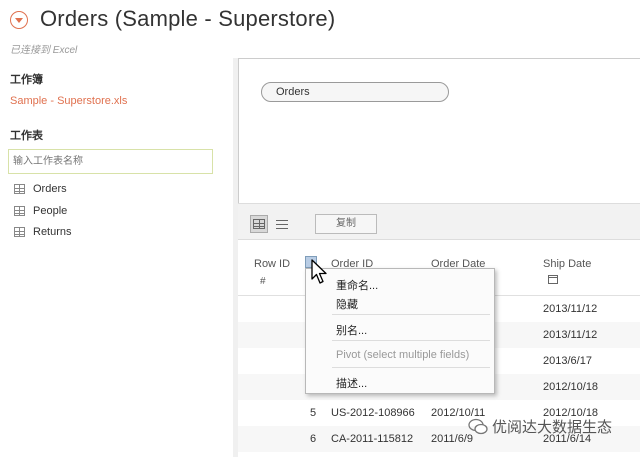 Image resolution: width=640 pixels, height=457 pixels. I want to click on watermark-text: 优阅达大数据生态, so click(552, 427).